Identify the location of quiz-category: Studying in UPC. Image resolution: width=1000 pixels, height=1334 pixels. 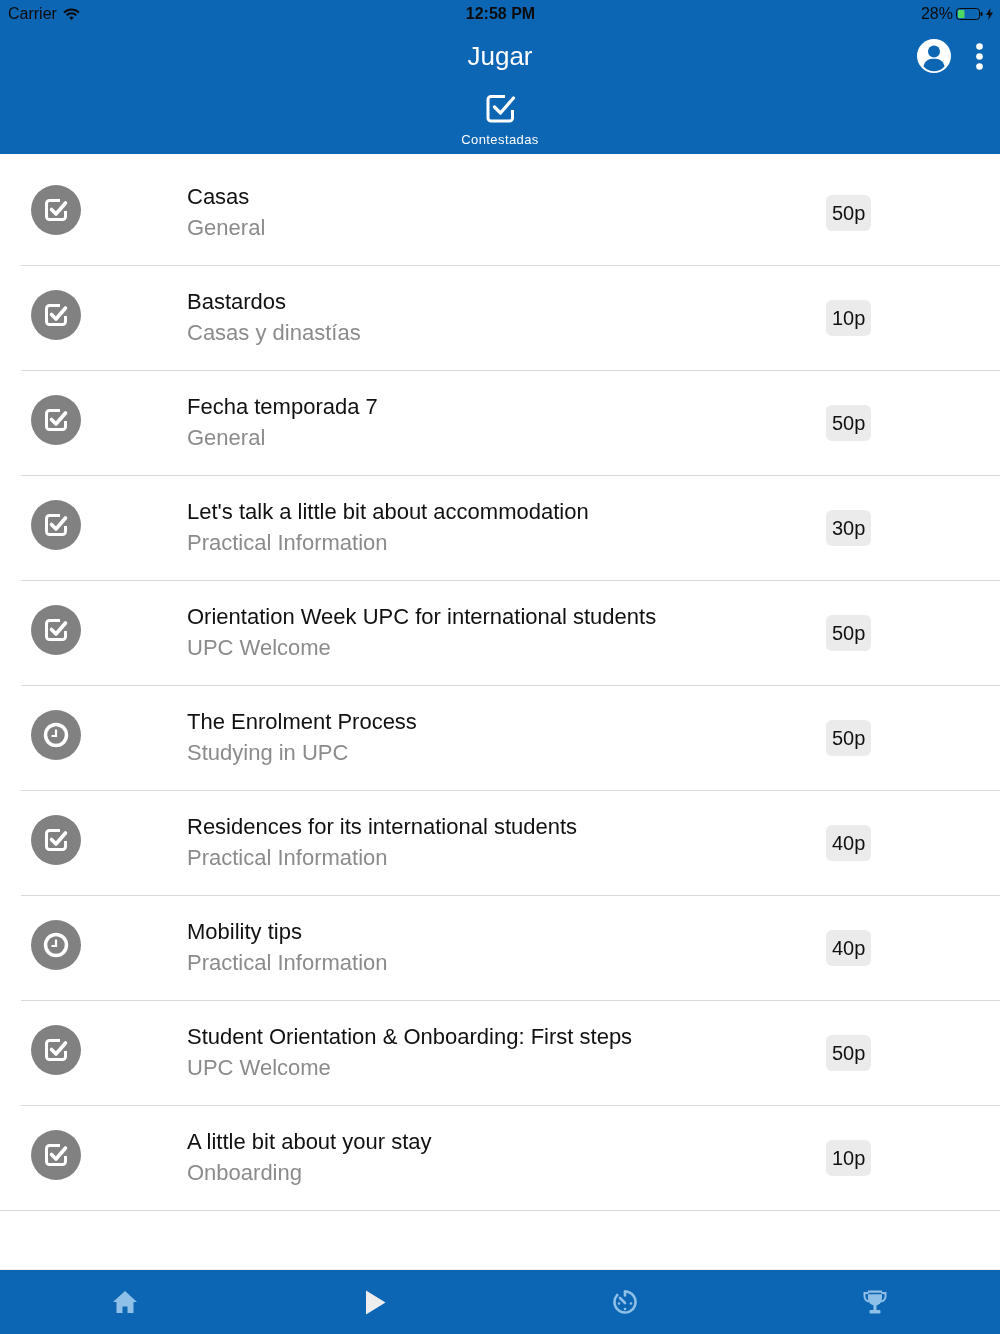
(268, 753).